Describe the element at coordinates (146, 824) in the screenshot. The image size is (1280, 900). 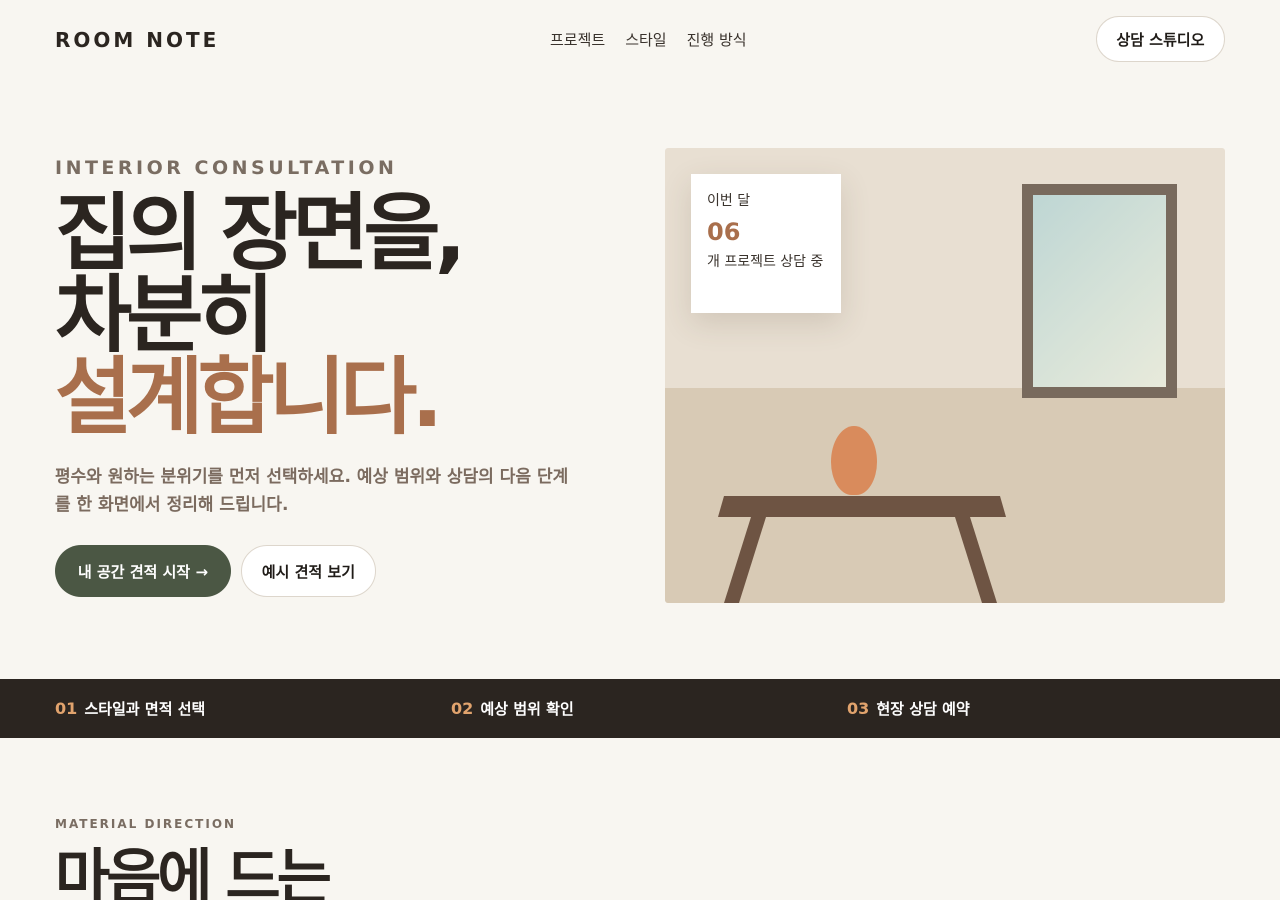
I see `material-section-eyebrow: MATERIAL DIRECTION` at that location.